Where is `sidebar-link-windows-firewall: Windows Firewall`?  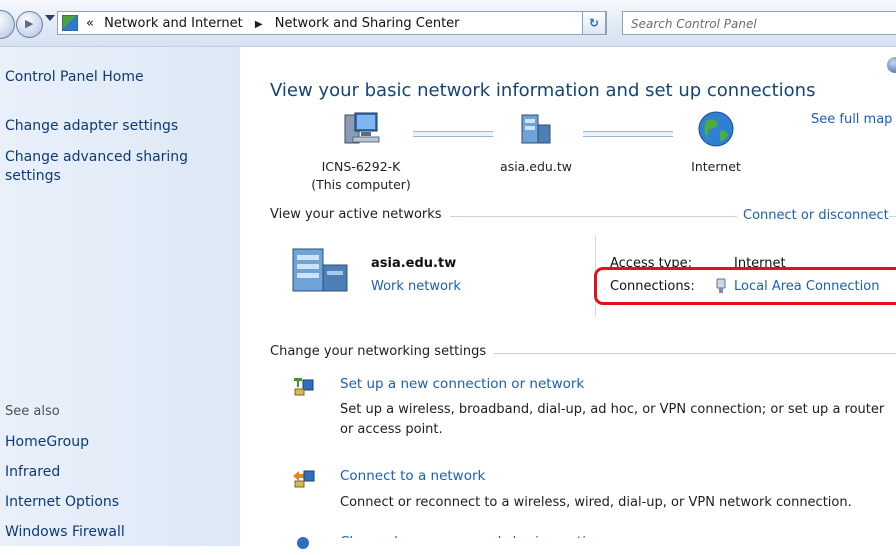 sidebar-link-windows-firewall: Windows Firewall is located at coordinates (65, 532).